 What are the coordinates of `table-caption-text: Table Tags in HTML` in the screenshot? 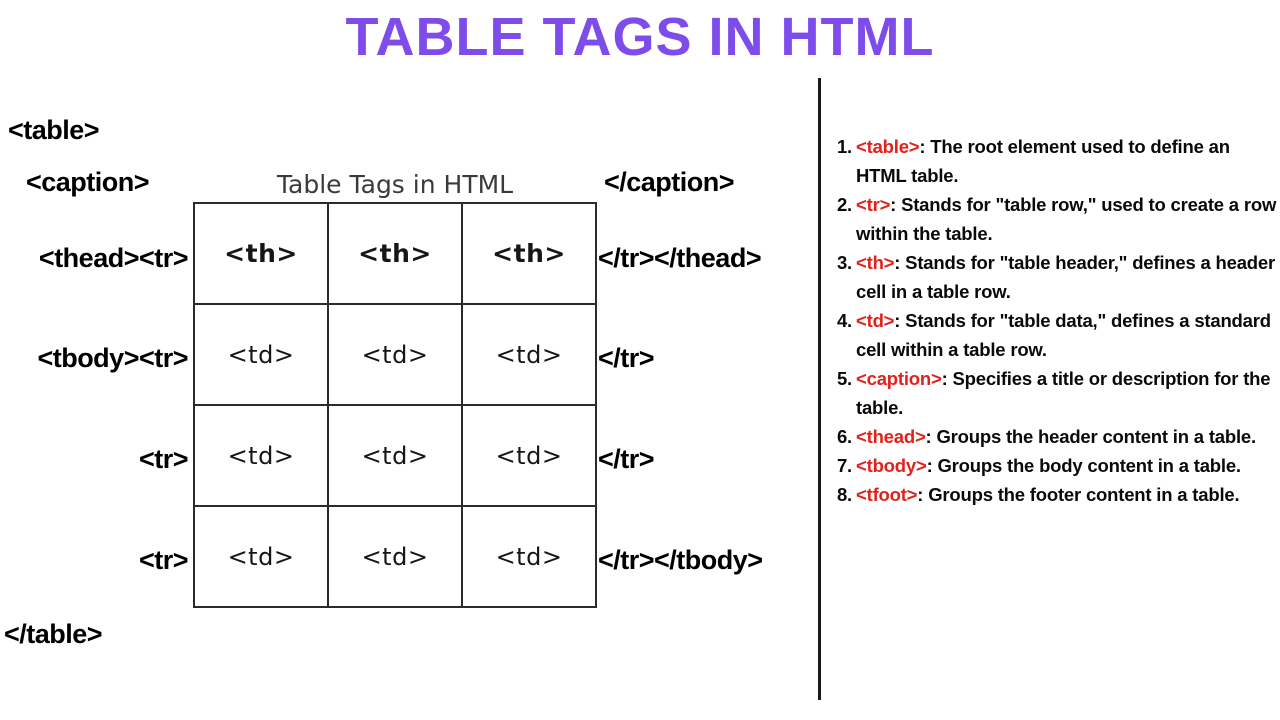 It's located at (395, 184).